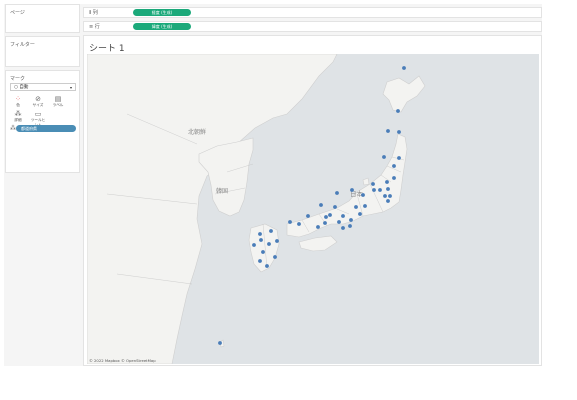 The width and height of the screenshot is (577, 400). Describe the element at coordinates (42, 18) in the screenshot. I see `pages-card: ページ` at that location.